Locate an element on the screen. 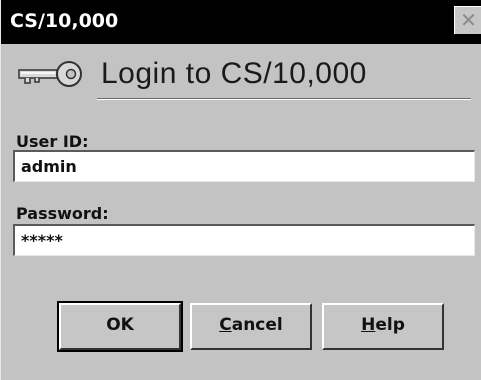 The width and height of the screenshot is (481, 380). title-bar: CS/10,000 ✕ is located at coordinates (241, 22).